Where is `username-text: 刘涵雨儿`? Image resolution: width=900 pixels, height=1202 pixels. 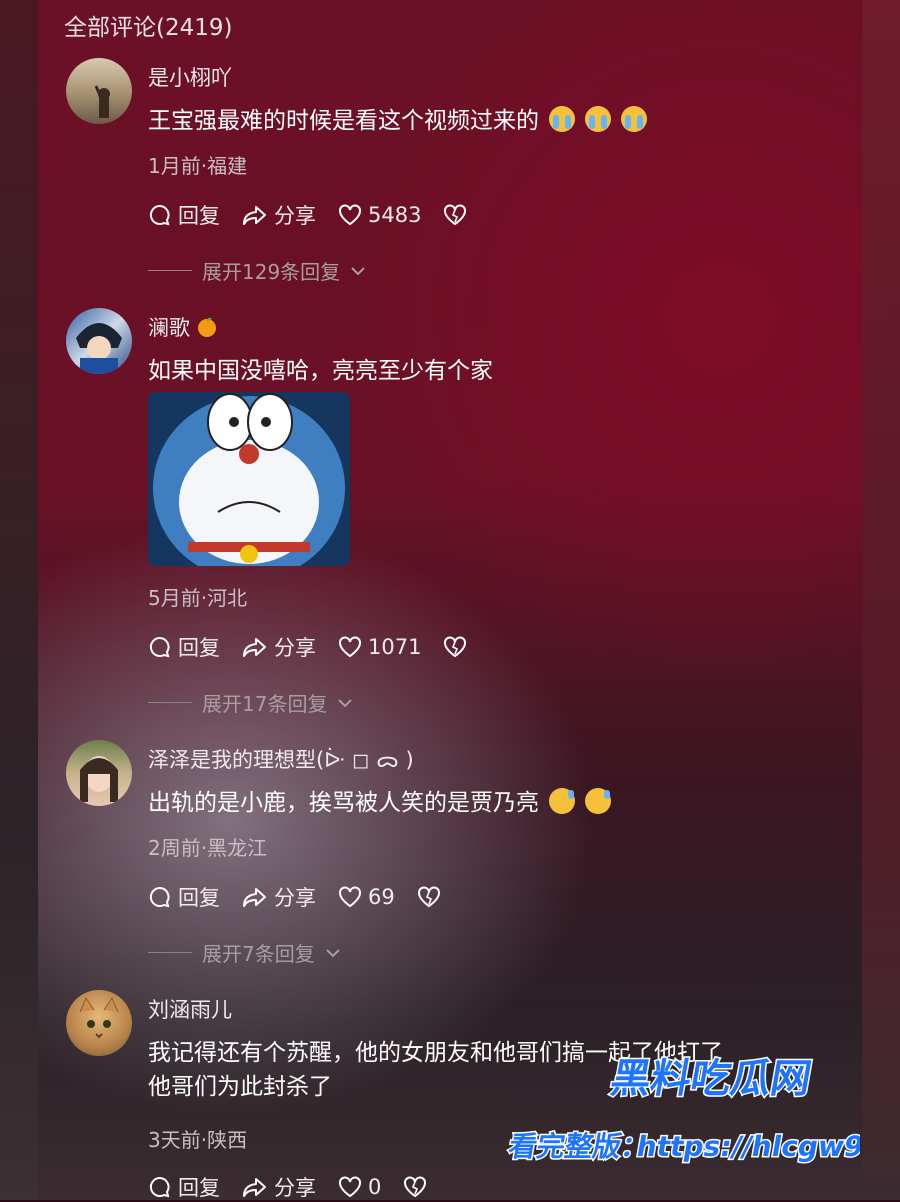 username-text: 刘涵雨儿 is located at coordinates (190, 1010).